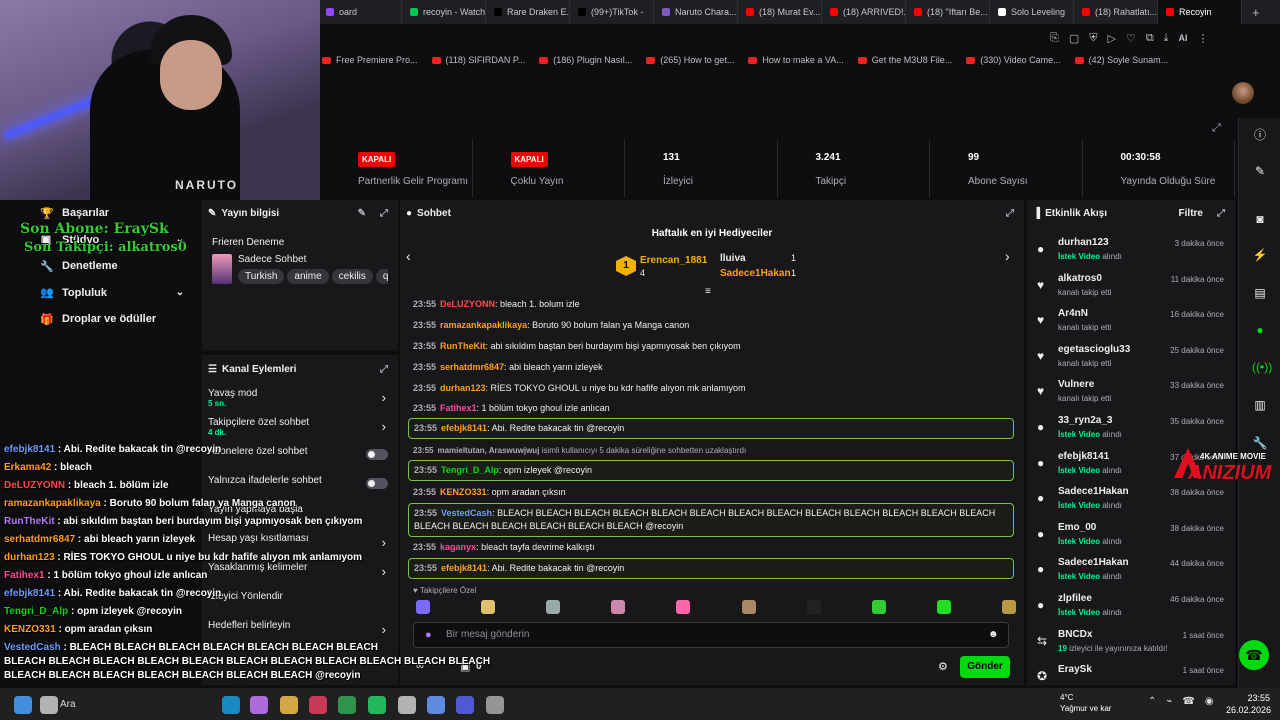 The height and width of the screenshot is (720, 1280). What do you see at coordinates (1243, 93) in the screenshot?
I see `avatar` at bounding box center [1243, 93].